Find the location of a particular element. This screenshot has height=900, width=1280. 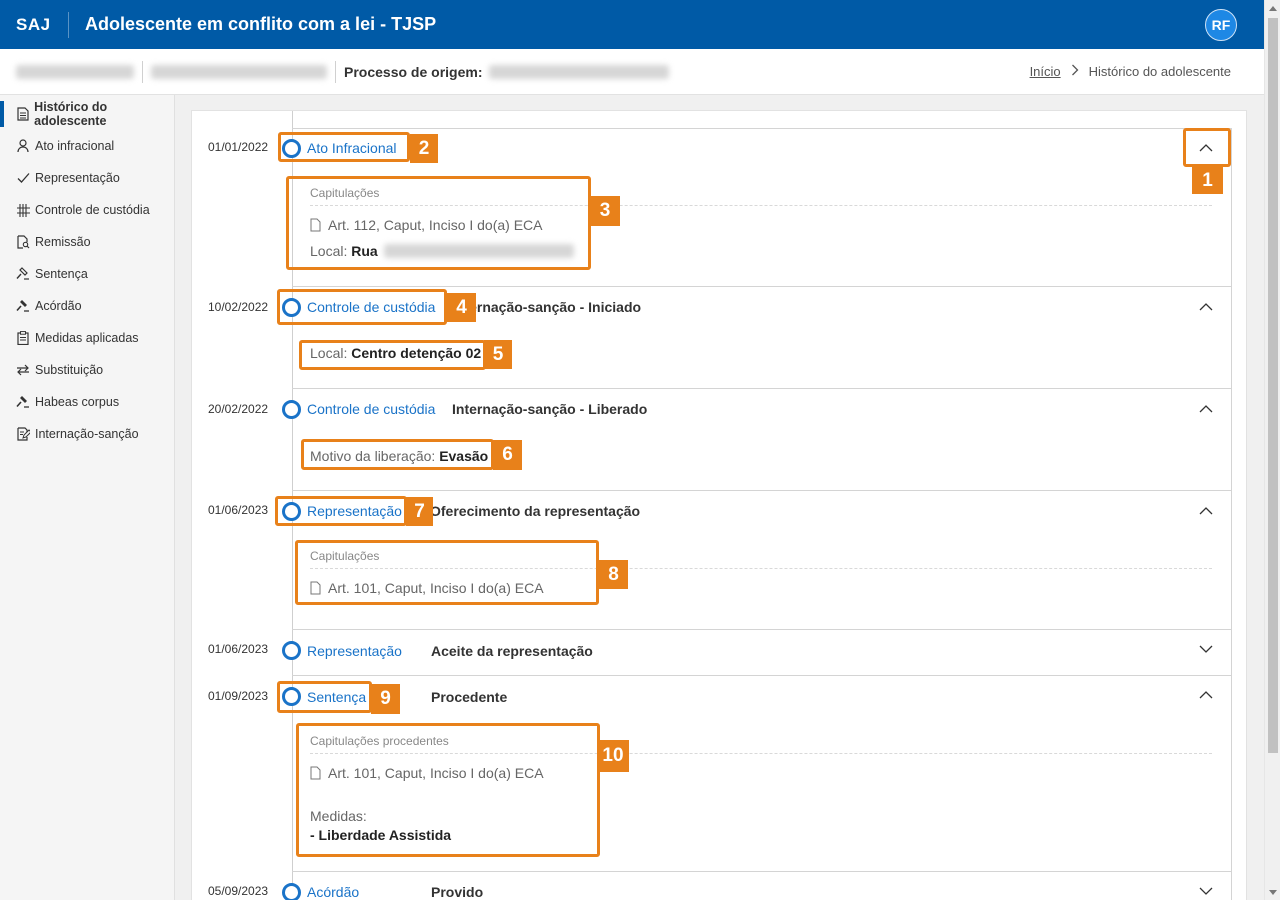

sidebar-item-representacao: Representação is located at coordinates (87, 178).